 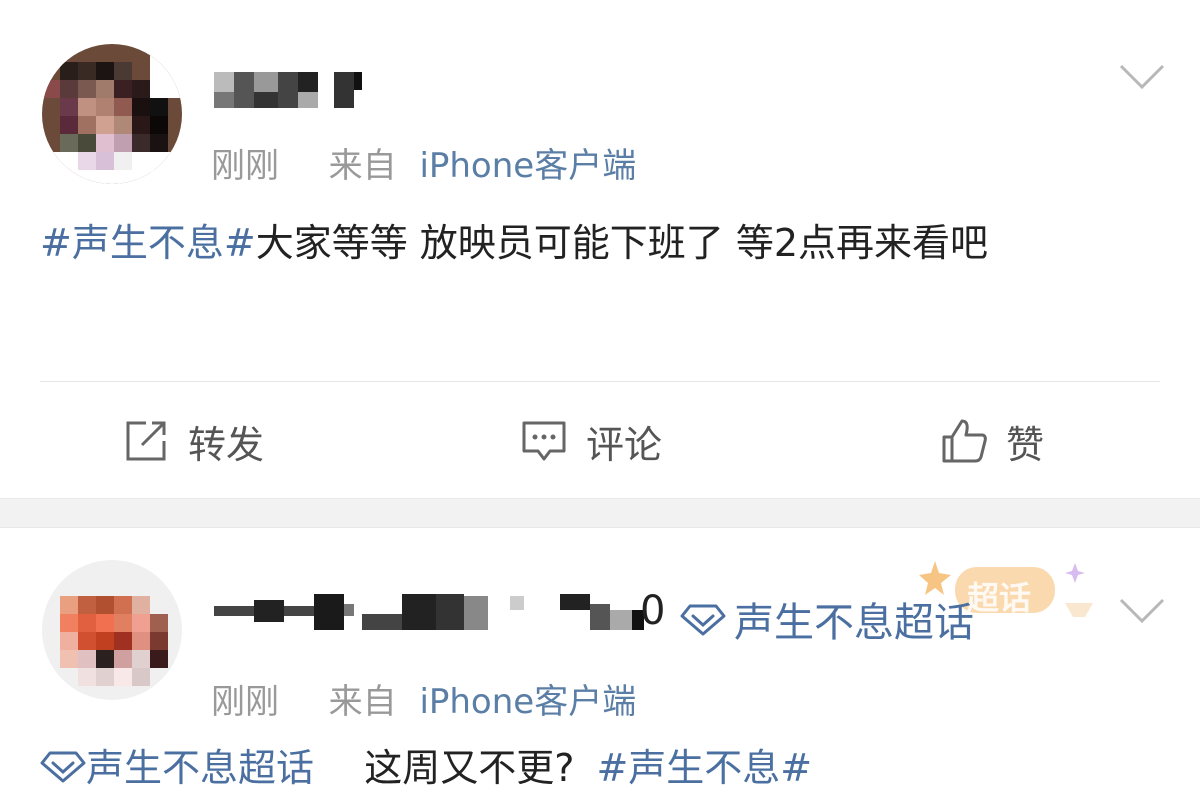 I want to click on feed-separator, so click(x=600, y=513).